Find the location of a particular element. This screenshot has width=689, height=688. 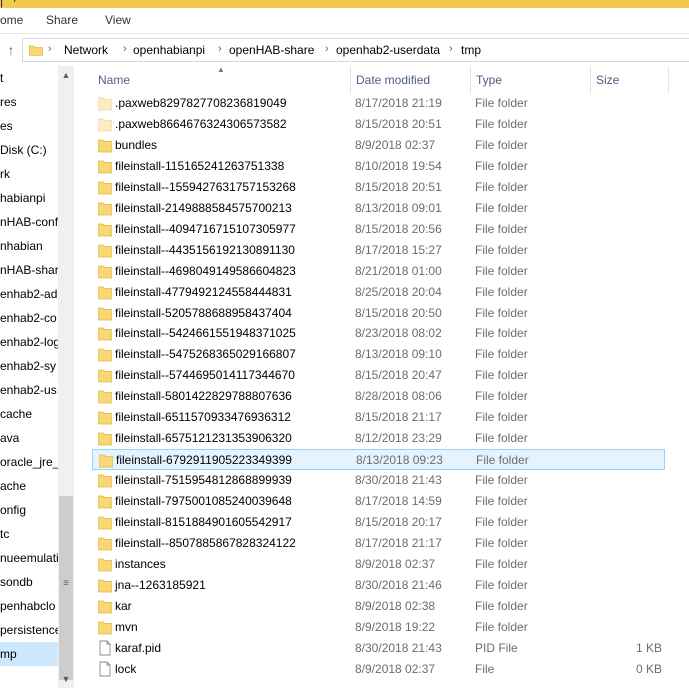

breadcrumb-openhabianpi: openhabianpi is located at coordinates (169, 50).